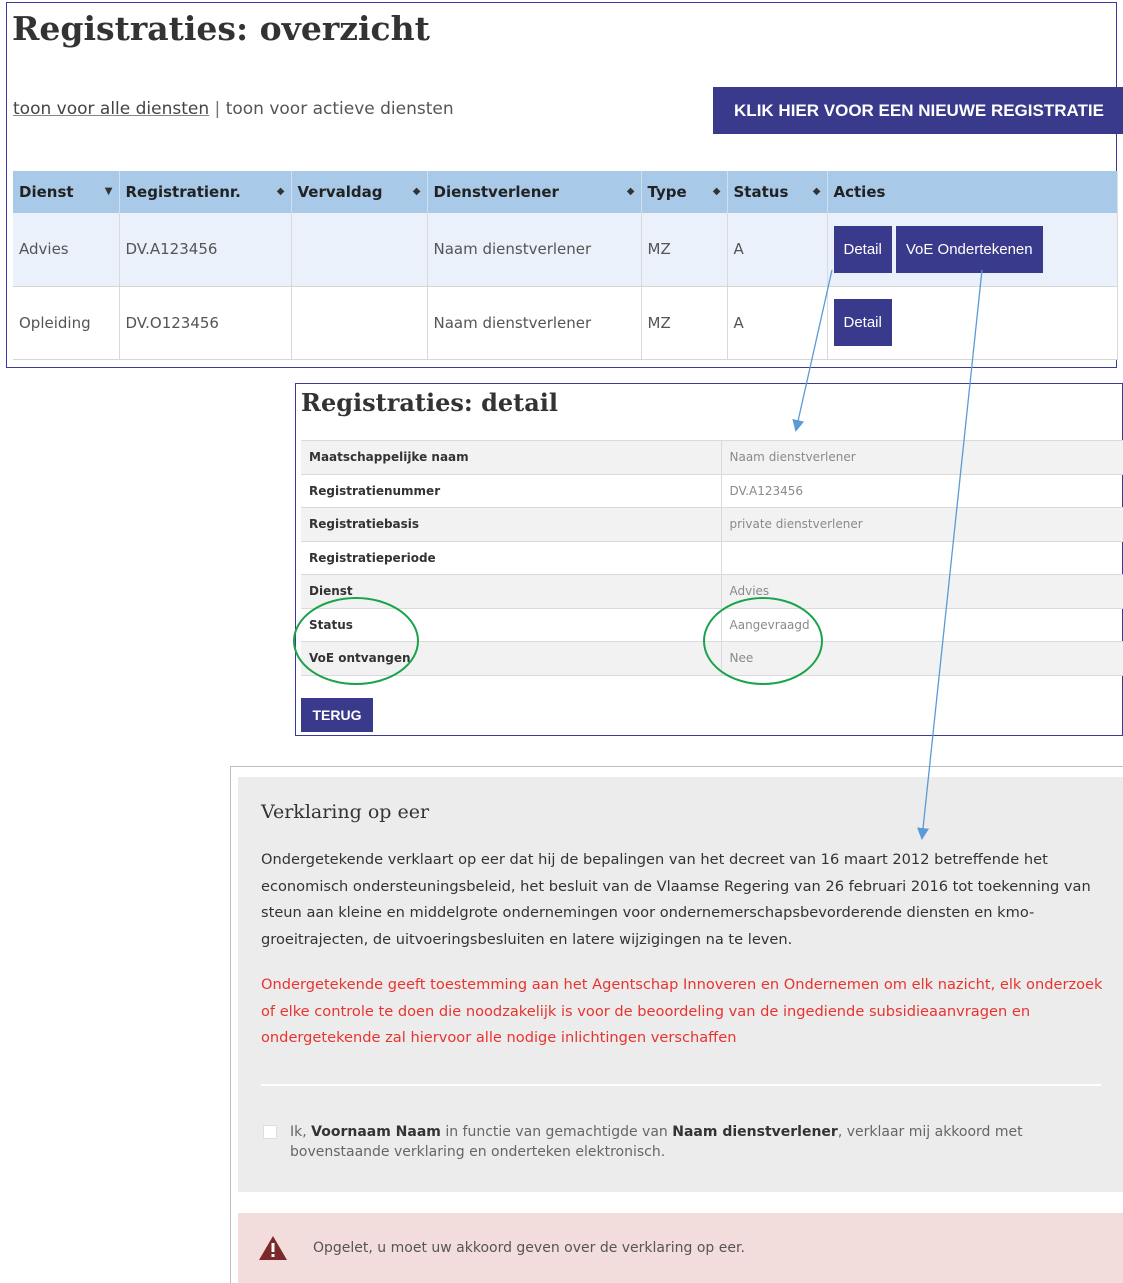 This screenshot has width=1123, height=1283. I want to click on detail-value: Advies, so click(922, 591).